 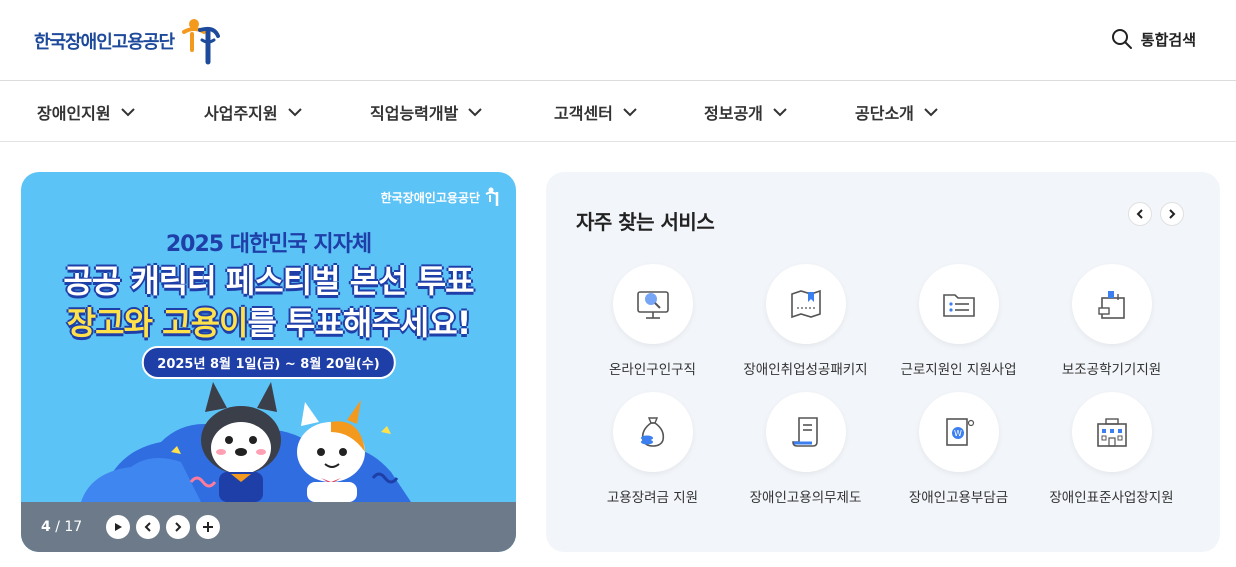 What do you see at coordinates (618, 40) in the screenshot?
I see `site-header: 한국장애인고용공단 통합검색` at bounding box center [618, 40].